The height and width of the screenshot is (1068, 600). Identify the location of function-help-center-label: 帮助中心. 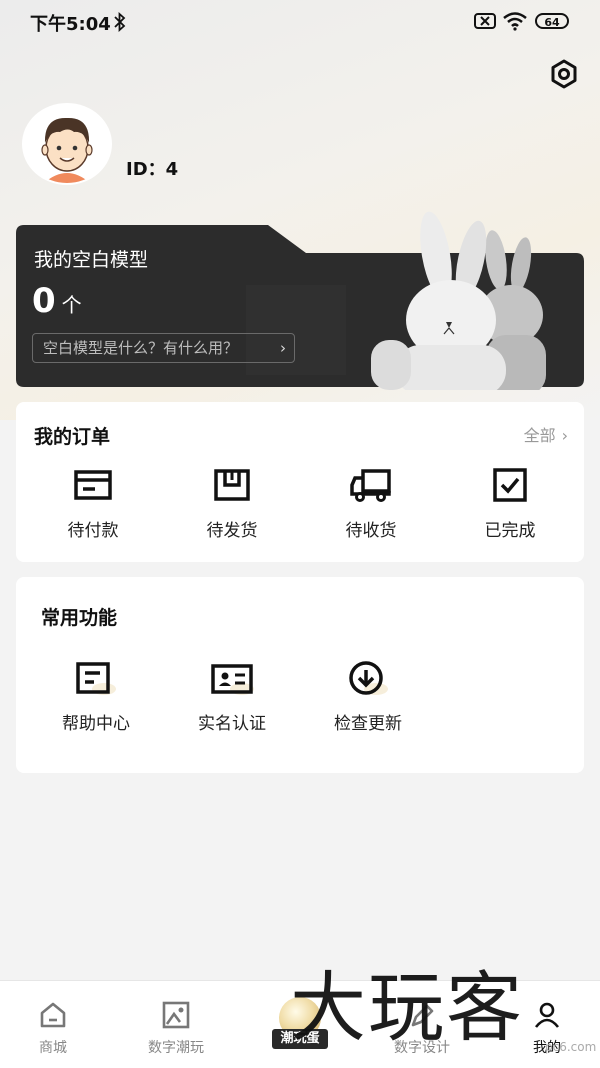
(96, 724).